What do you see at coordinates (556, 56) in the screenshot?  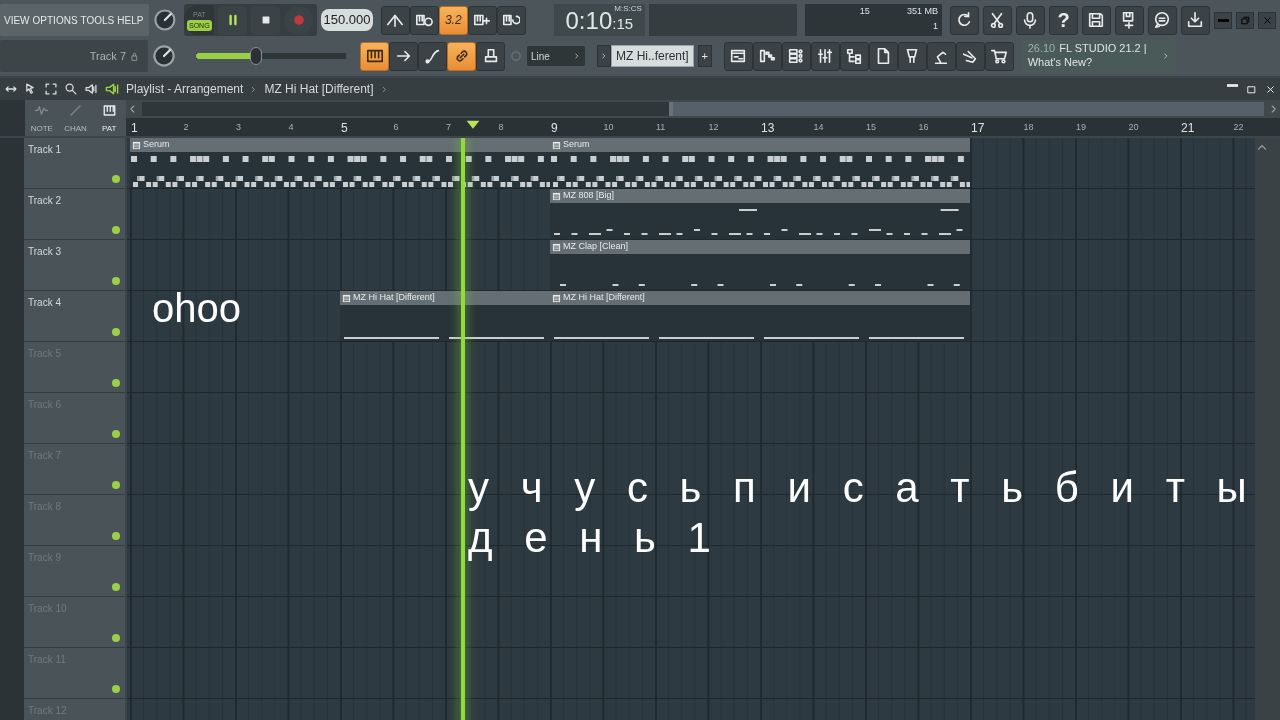 I see `snap-dropdown: Line` at bounding box center [556, 56].